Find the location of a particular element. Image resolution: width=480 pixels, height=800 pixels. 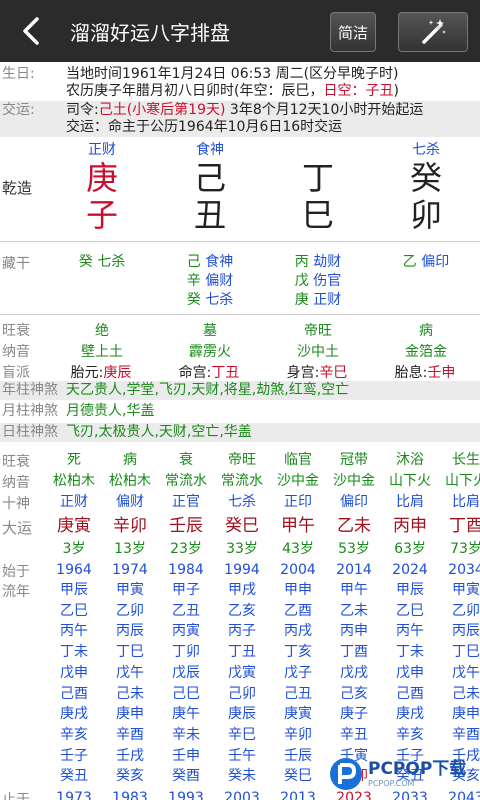

liunian-item: 丁酉 is located at coordinates (354, 652).